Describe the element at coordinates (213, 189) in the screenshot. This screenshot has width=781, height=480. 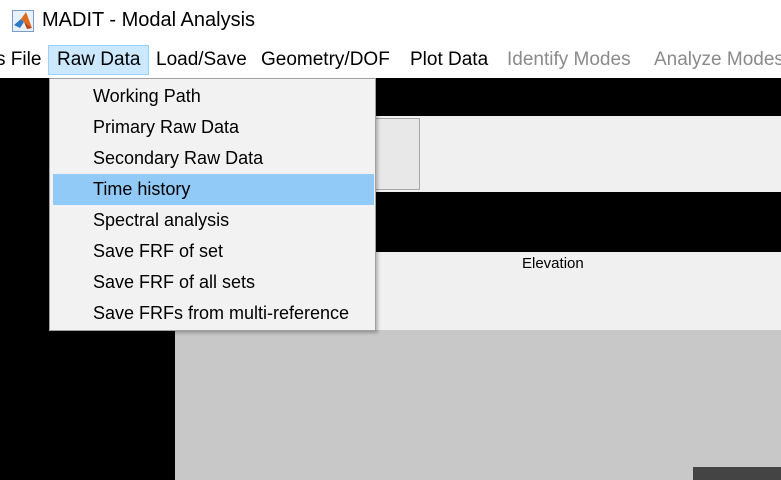
I see `menu-item-time-history: Time history` at that location.